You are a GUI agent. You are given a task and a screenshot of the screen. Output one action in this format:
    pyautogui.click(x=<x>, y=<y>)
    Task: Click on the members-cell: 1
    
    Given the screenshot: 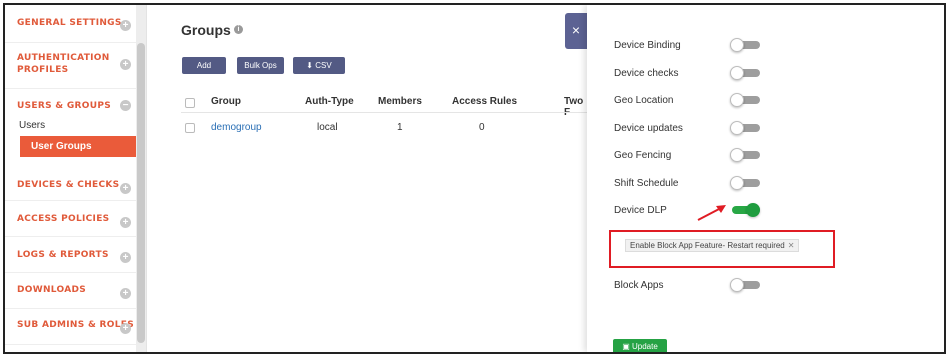 What is the action you would take?
    pyautogui.click(x=400, y=127)
    